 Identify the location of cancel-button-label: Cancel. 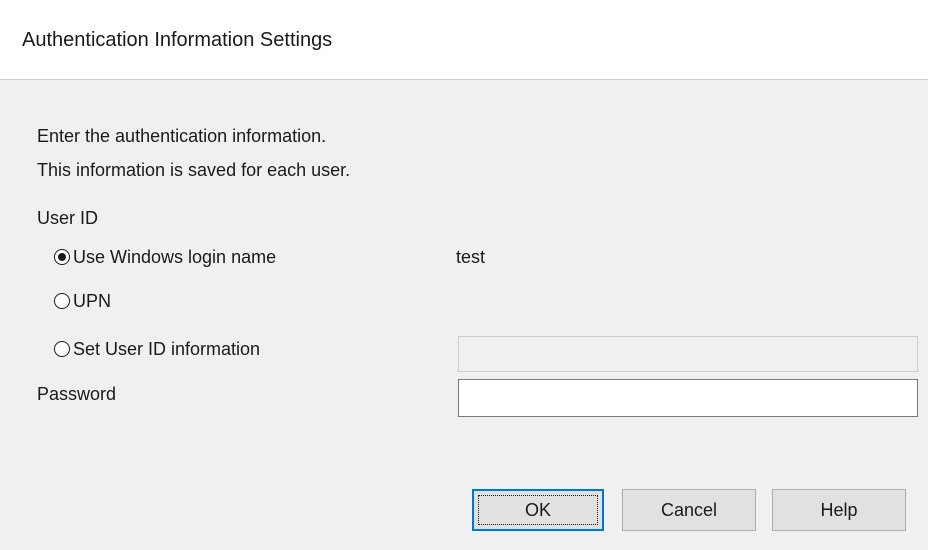
(689, 509).